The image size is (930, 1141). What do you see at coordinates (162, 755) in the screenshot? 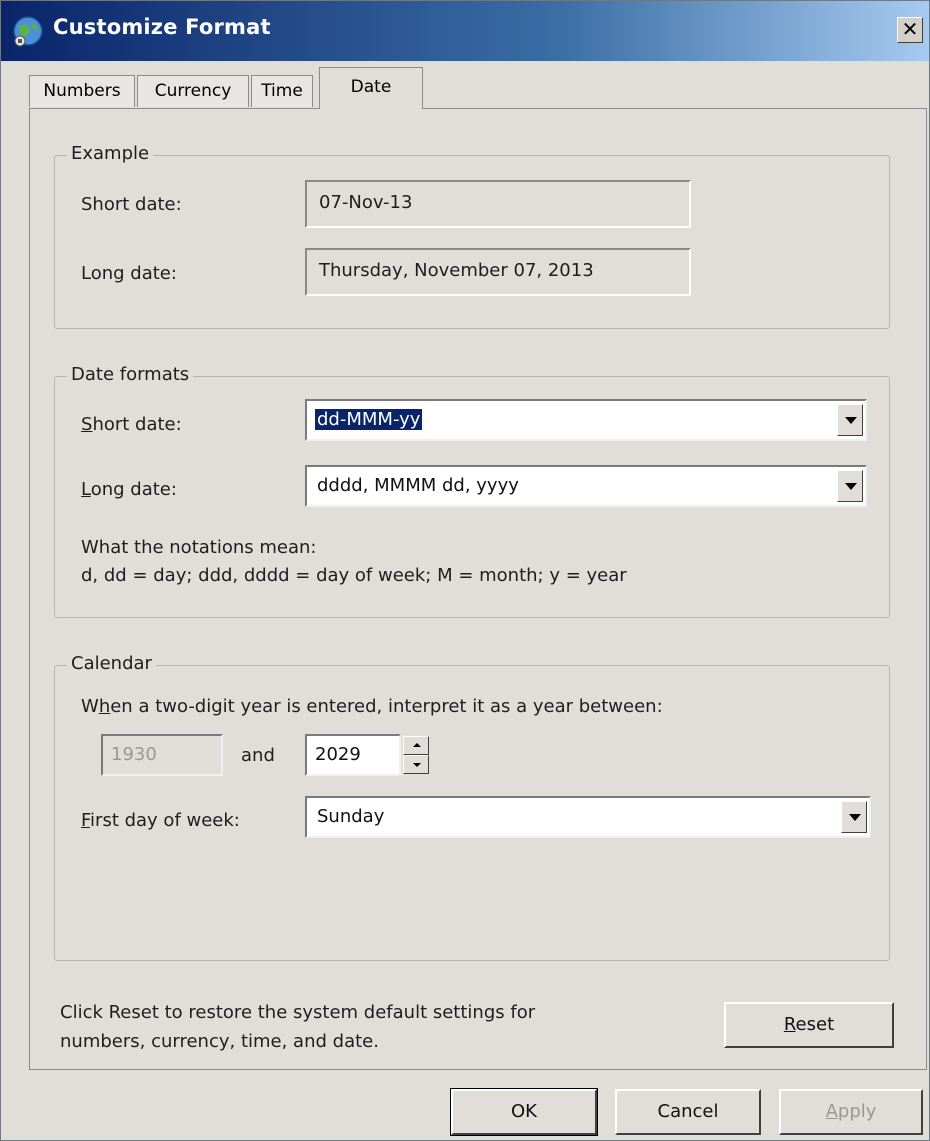
I see `start-year-field: 1930` at bounding box center [162, 755].